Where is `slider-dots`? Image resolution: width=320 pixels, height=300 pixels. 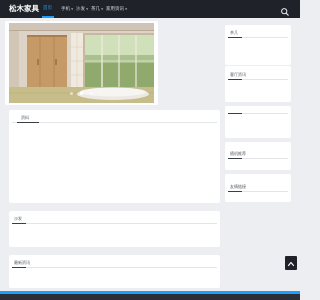 slider-dots is located at coordinates (81, 89).